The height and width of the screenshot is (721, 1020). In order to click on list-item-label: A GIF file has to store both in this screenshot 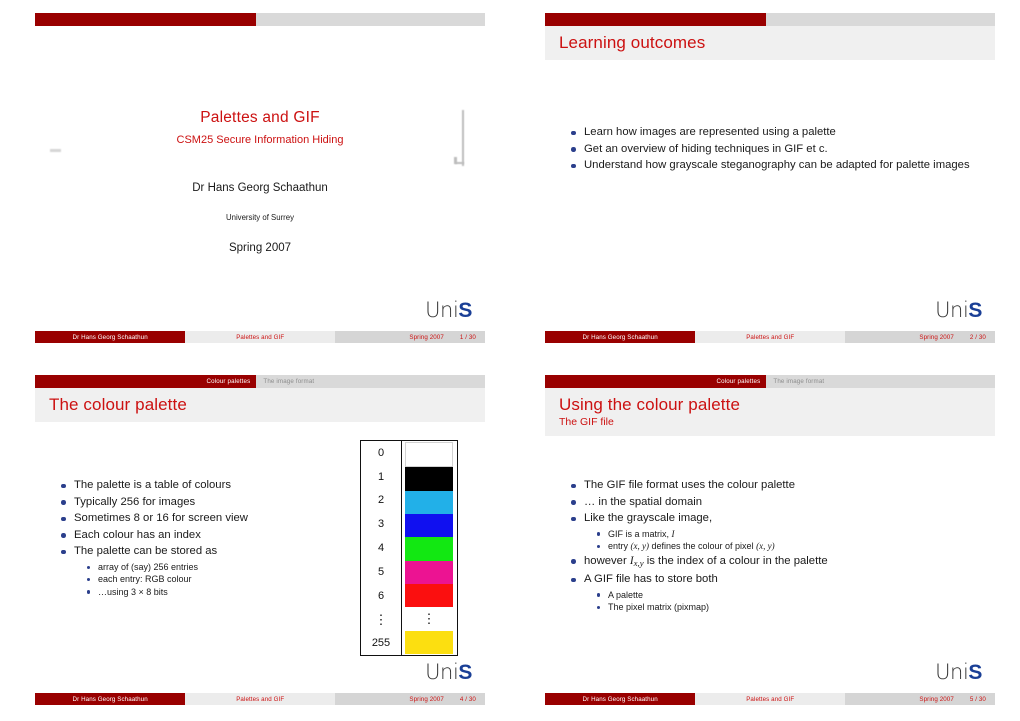, I will do `click(651, 579)`.